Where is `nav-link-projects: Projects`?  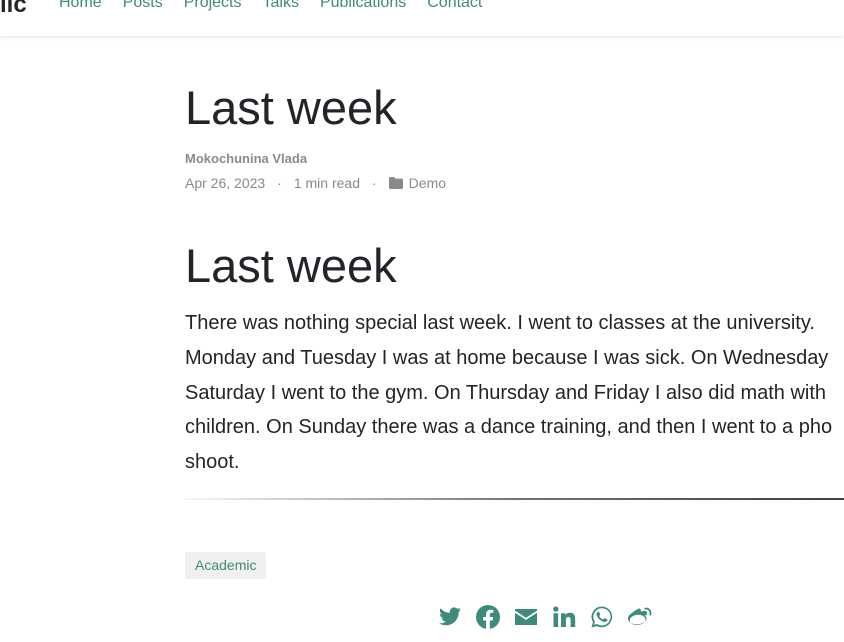 nav-link-projects: Projects is located at coordinates (213, 6).